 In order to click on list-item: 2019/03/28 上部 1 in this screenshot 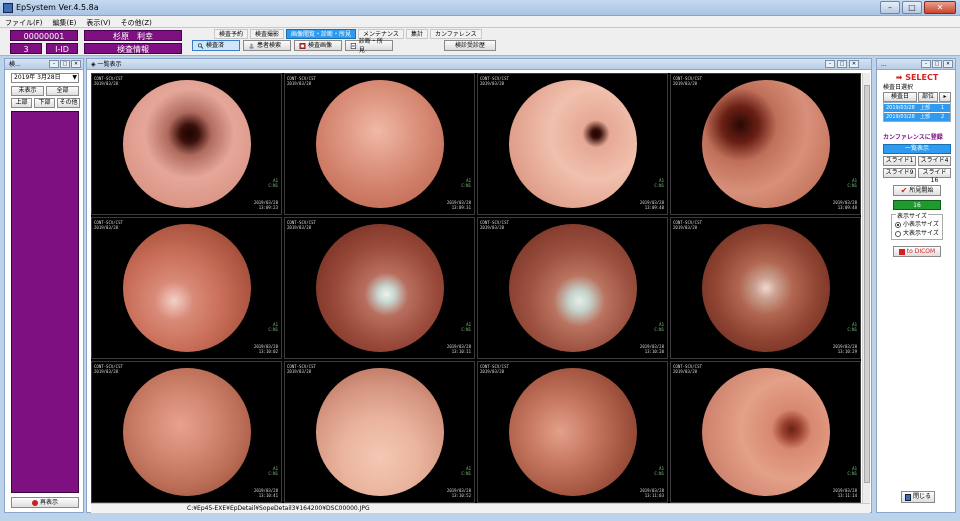, I will do `click(917, 108)`.